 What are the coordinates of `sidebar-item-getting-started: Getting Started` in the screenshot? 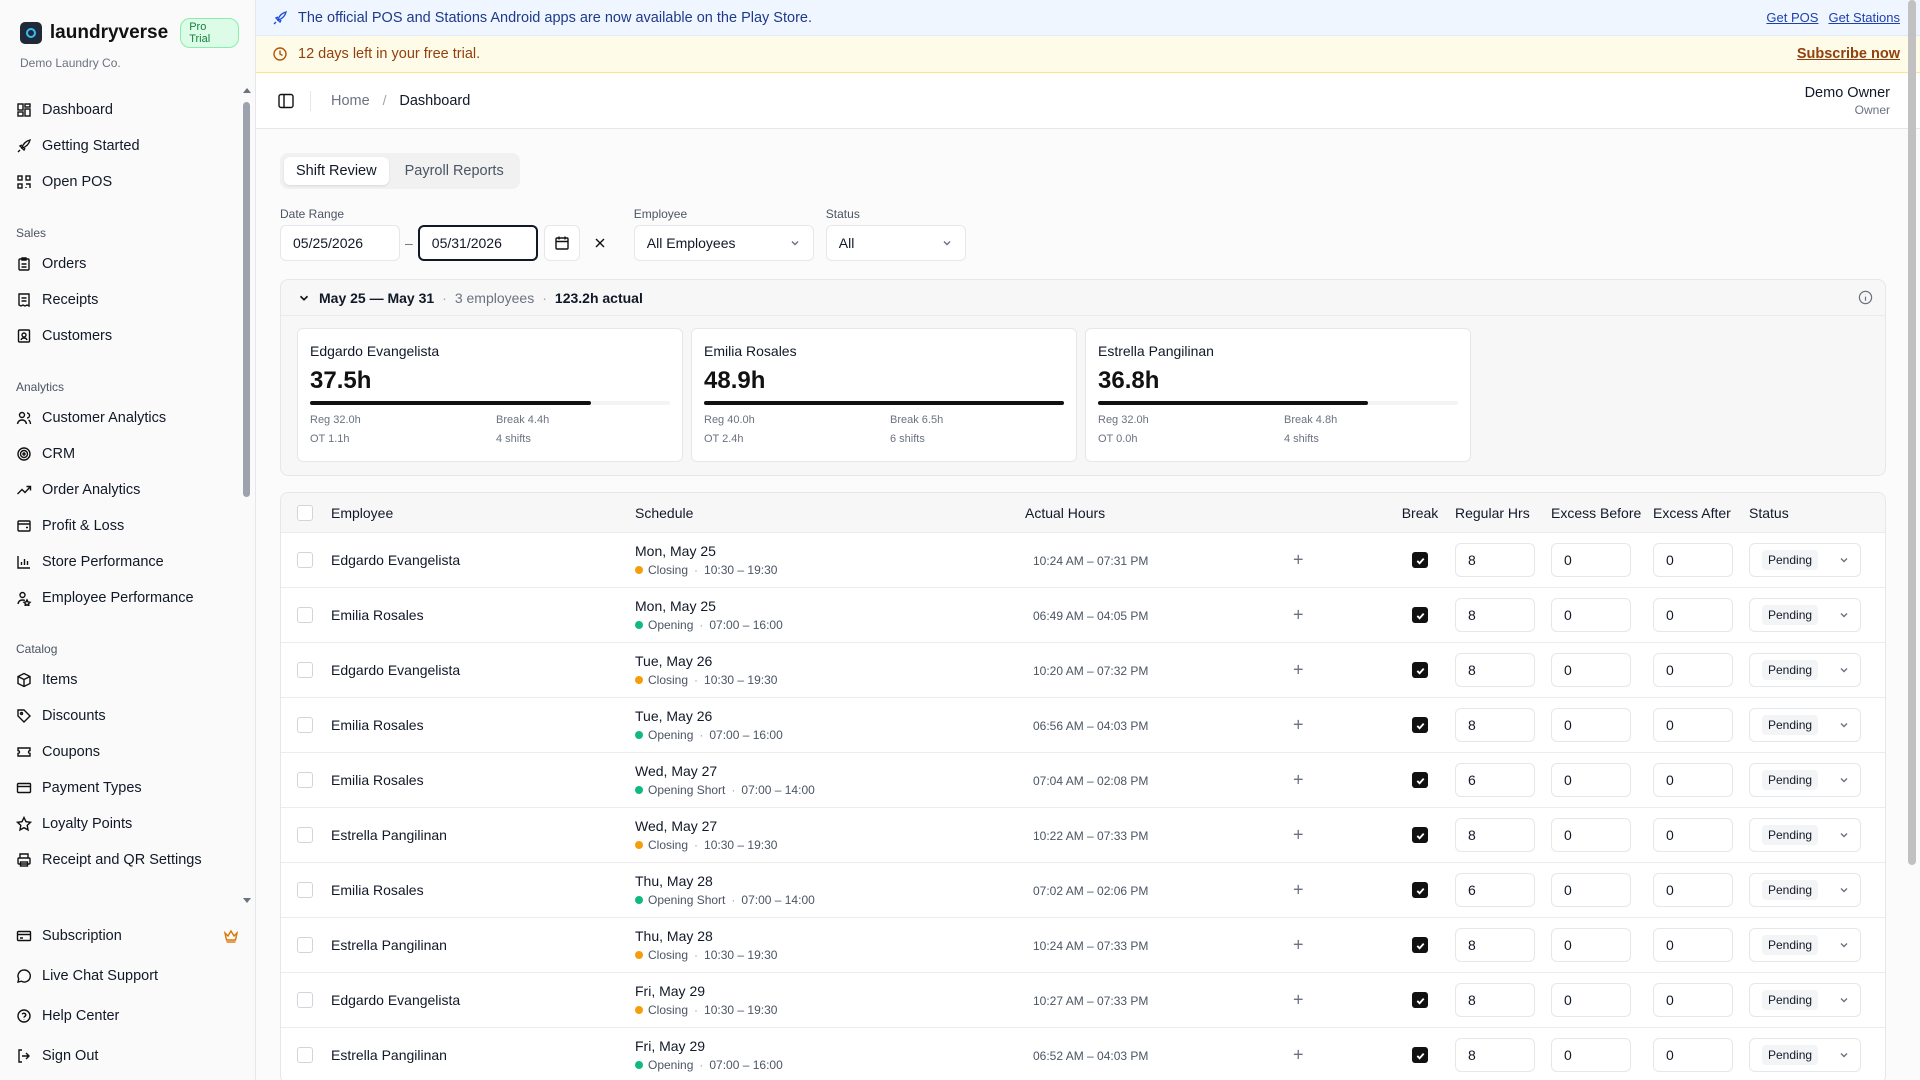 It's located at (121, 146).